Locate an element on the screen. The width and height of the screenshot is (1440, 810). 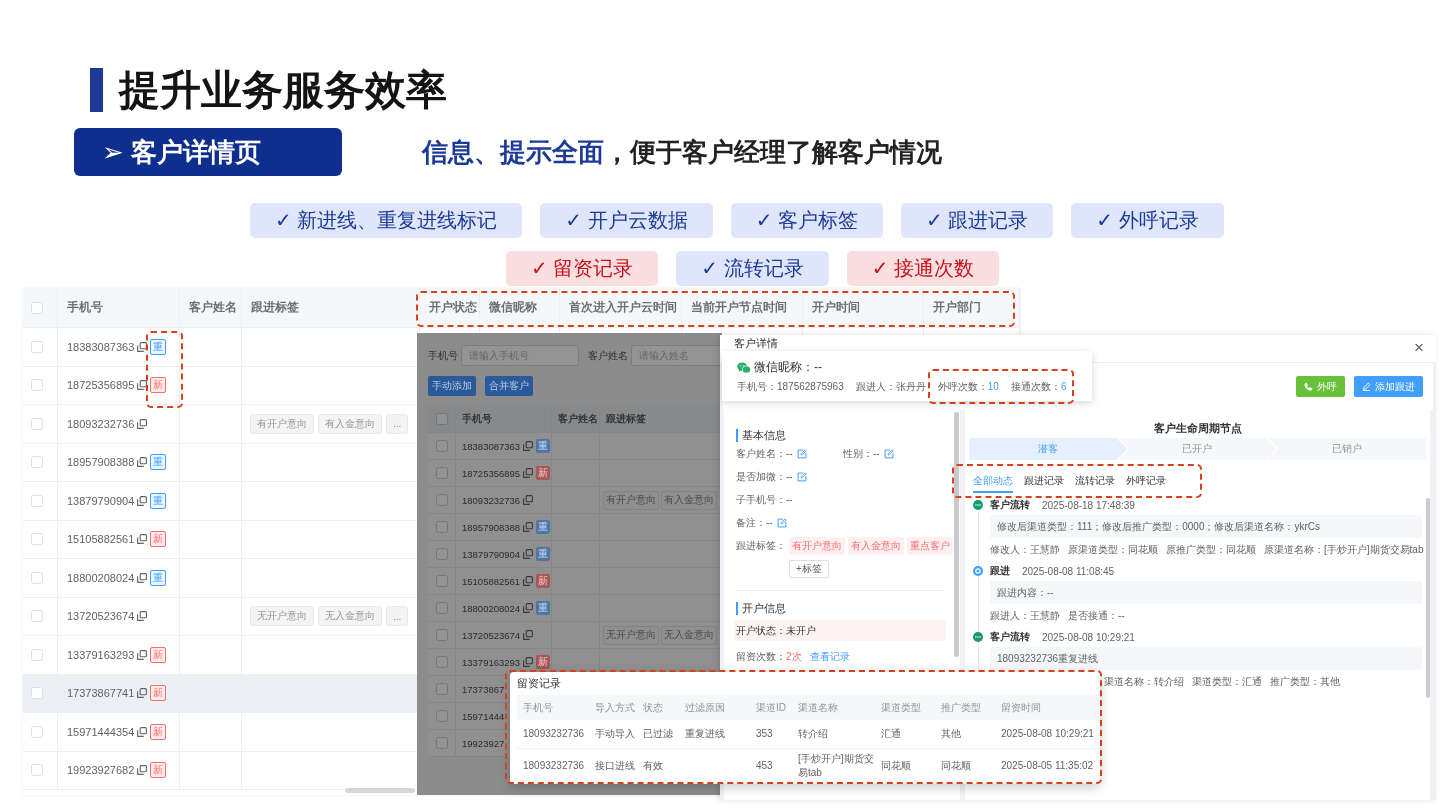
event-meta: 推广类型：其他 is located at coordinates (1305, 682).